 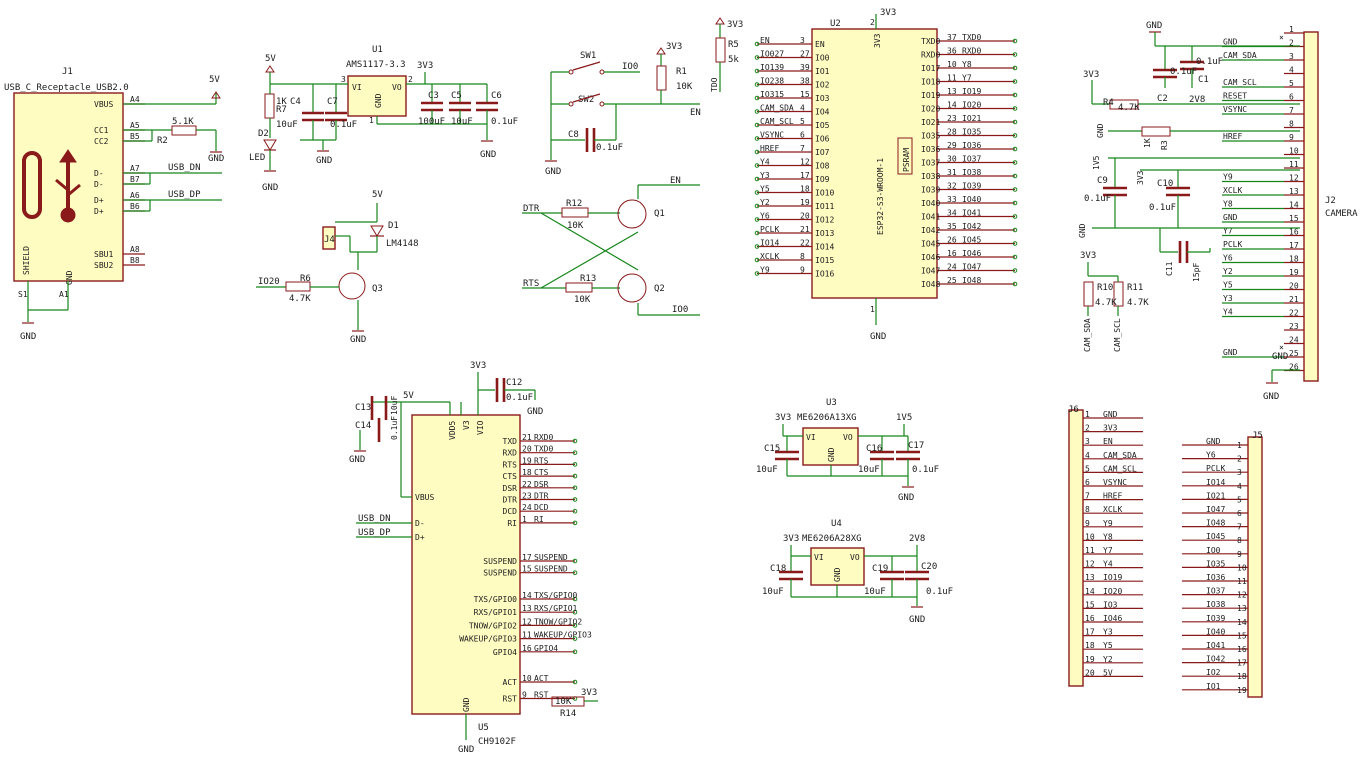 What do you see at coordinates (1228, 177) in the screenshot?
I see `camera-net-label: Y9` at bounding box center [1228, 177].